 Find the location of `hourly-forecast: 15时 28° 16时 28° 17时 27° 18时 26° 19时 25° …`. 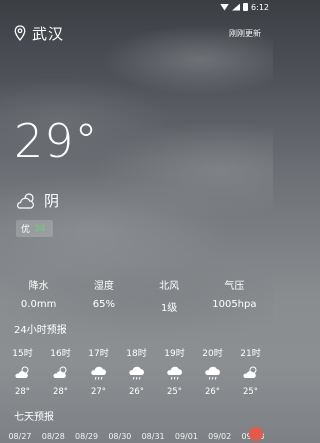

hourly-forecast: 15时 28° 16时 28° 17时 27° 18时 26° 19时 25° … is located at coordinates (136, 371).